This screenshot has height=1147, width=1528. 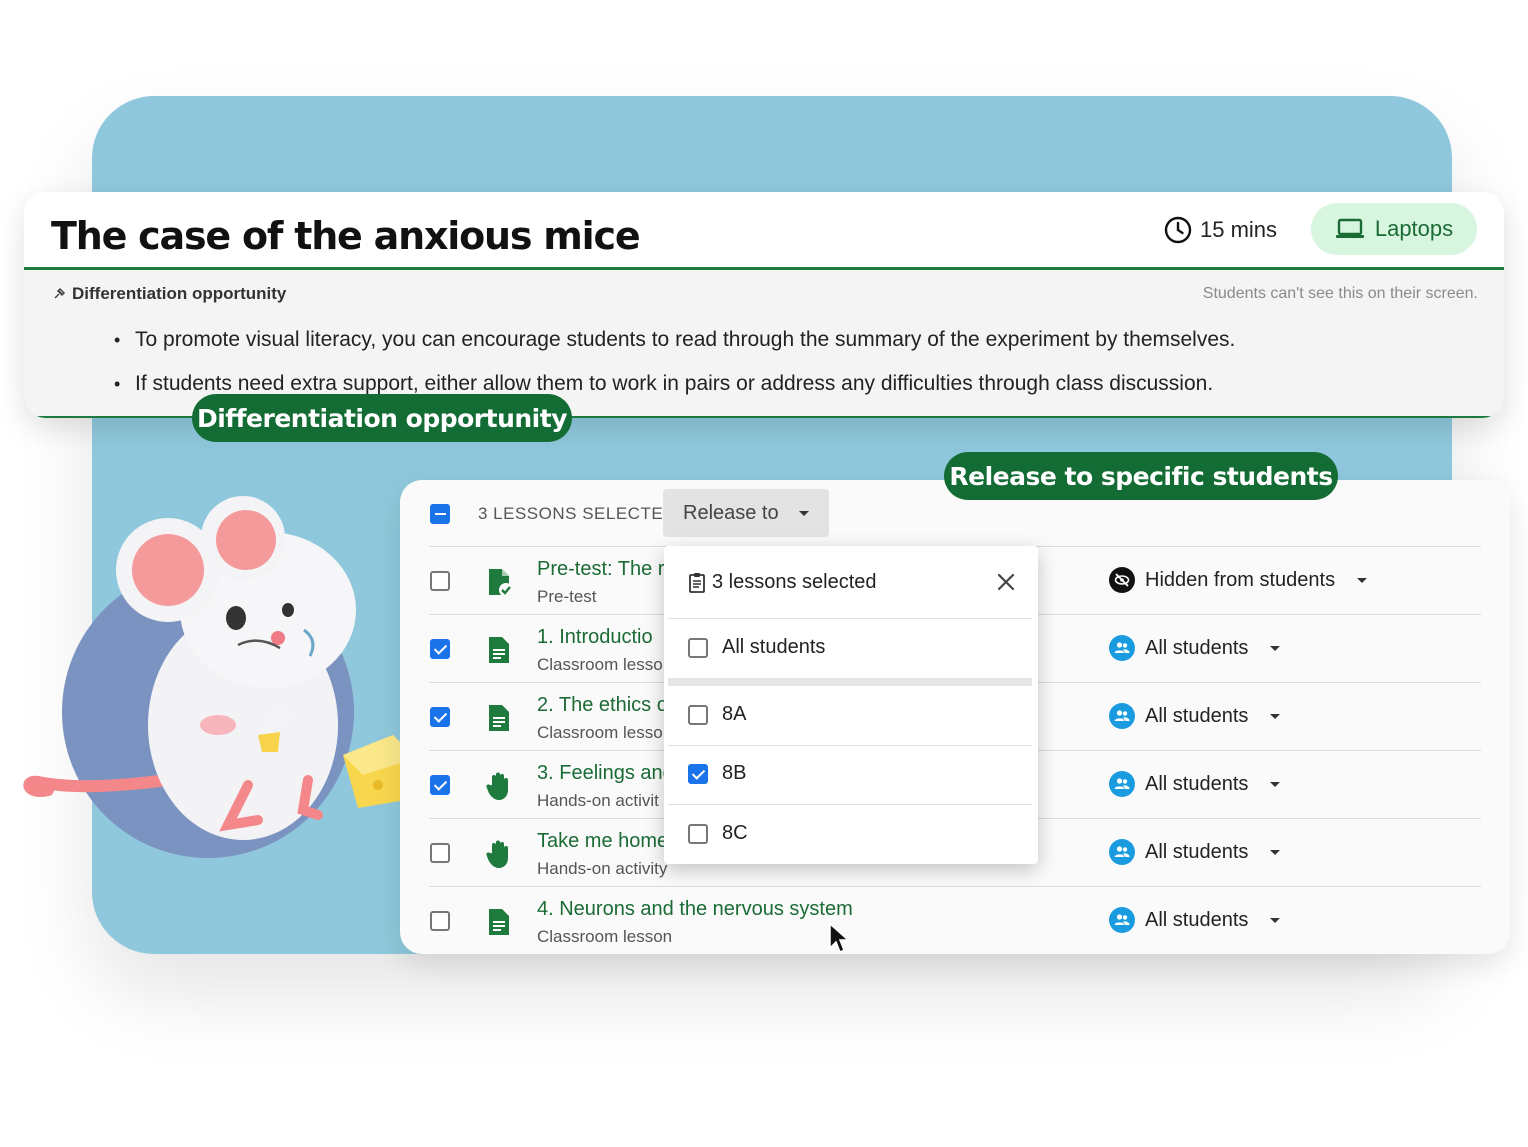 I want to click on lesson-title-link: Take me home, so click(x=602, y=841).